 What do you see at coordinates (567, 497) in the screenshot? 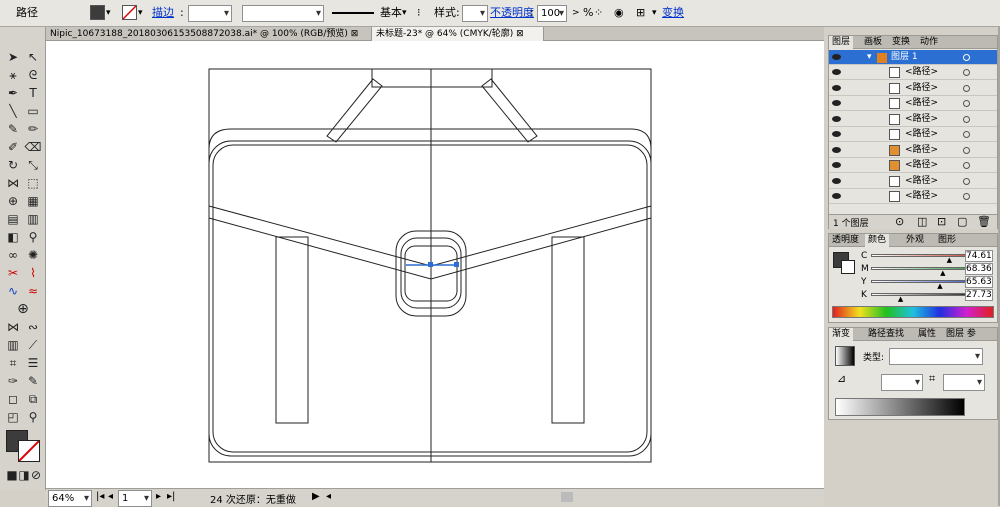
I see `horizontal-scrollbar-thumb` at bounding box center [567, 497].